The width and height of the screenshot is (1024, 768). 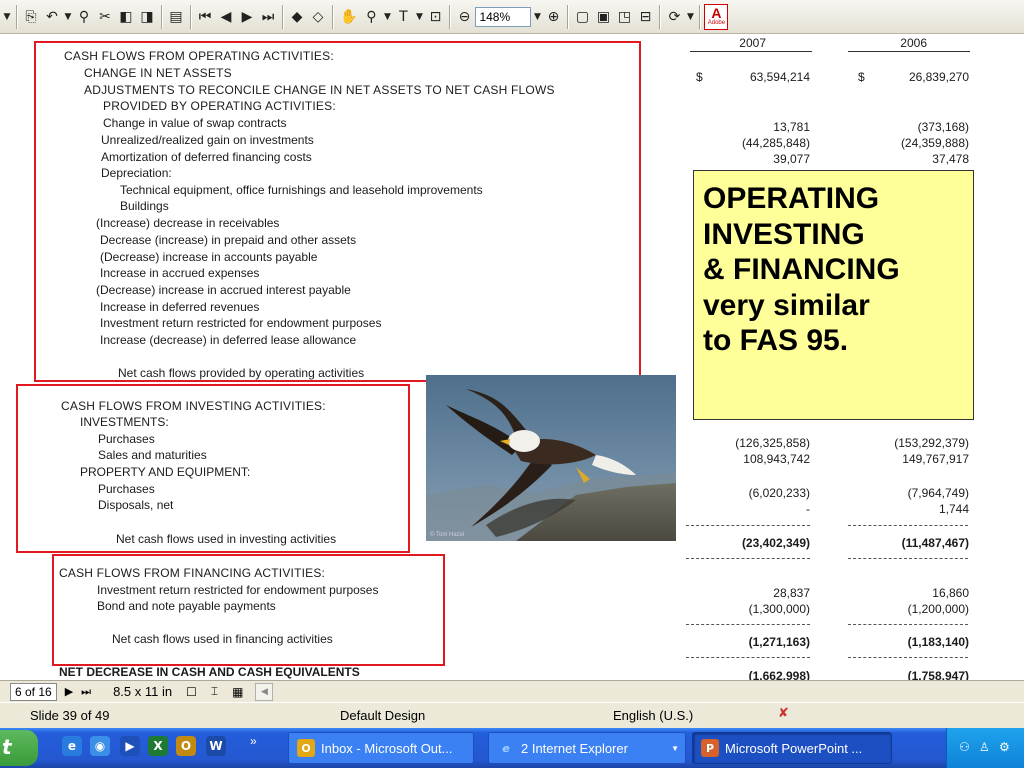 What do you see at coordinates (791, 159) in the screenshot?
I see `value-cell: 39,077` at bounding box center [791, 159].